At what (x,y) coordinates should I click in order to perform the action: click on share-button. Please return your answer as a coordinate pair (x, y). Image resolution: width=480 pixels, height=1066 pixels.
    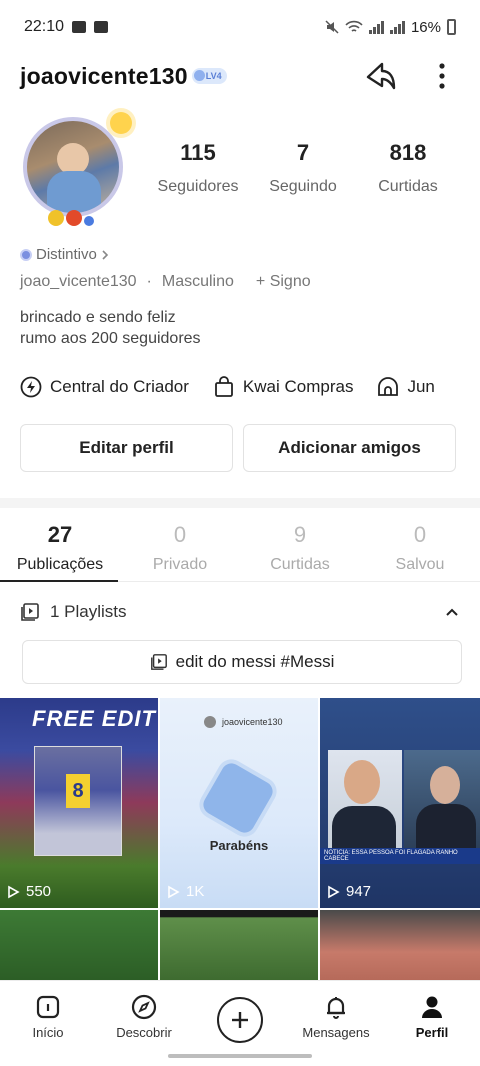
    Looking at the image, I should click on (380, 76).